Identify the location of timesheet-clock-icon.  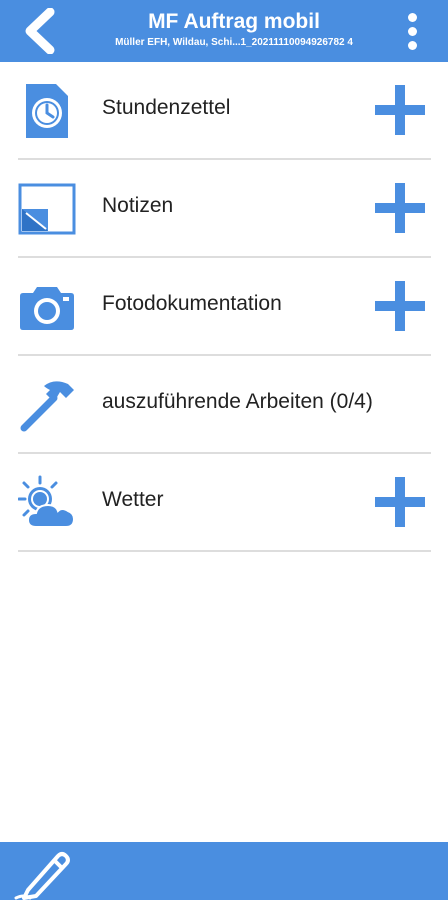
(47, 111).